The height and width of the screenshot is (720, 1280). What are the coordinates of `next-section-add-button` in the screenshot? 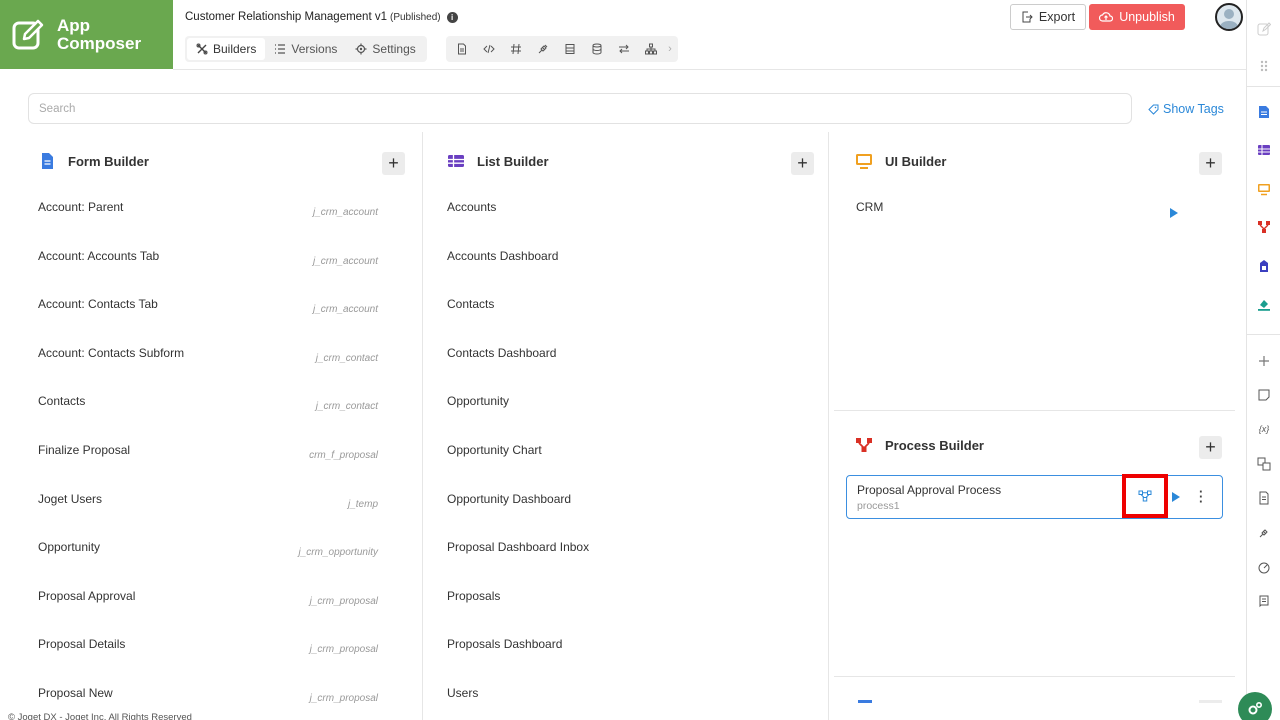 It's located at (1210, 701).